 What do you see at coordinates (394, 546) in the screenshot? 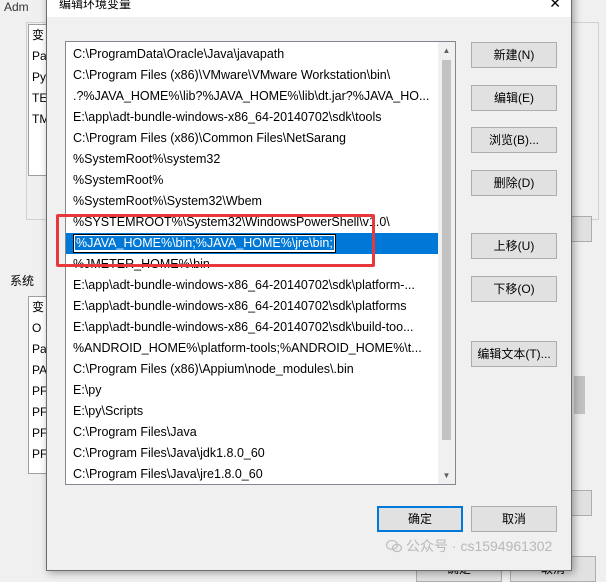
I see `wechat-icon` at bounding box center [394, 546].